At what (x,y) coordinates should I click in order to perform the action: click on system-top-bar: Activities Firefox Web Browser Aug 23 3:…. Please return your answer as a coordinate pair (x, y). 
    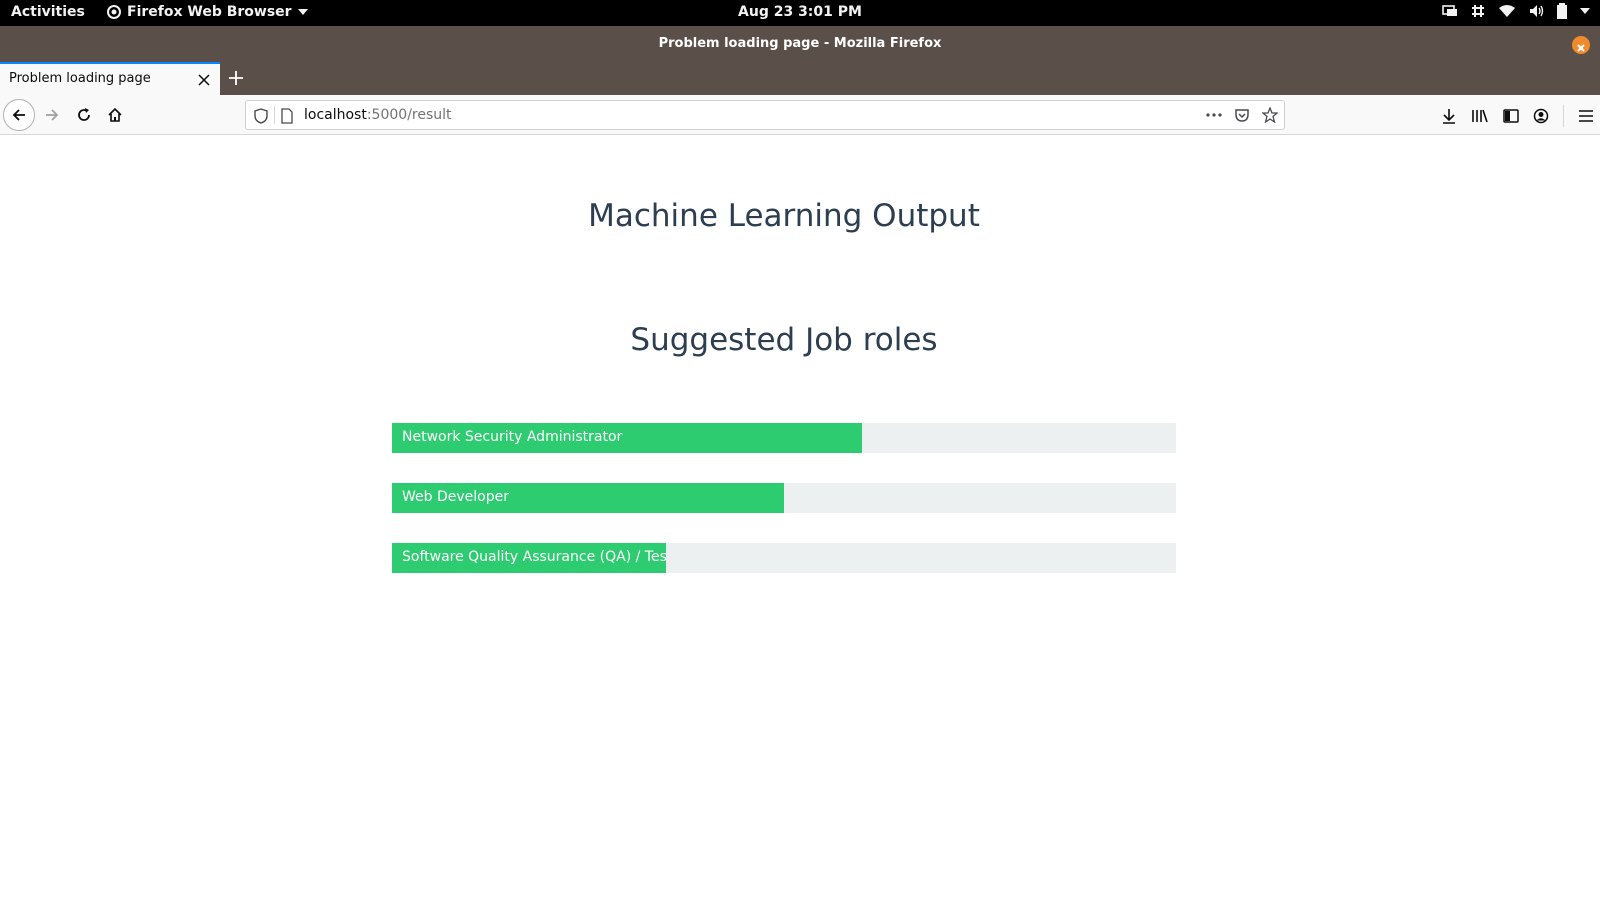
    Looking at the image, I should click on (800, 13).